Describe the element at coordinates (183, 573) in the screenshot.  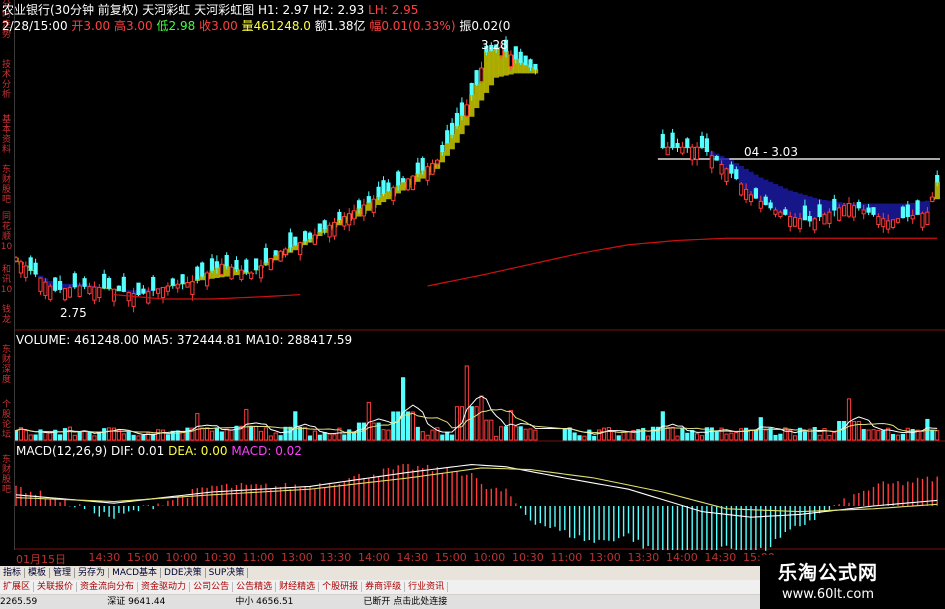
I see `toolbar-item-5: DDE决策` at that location.